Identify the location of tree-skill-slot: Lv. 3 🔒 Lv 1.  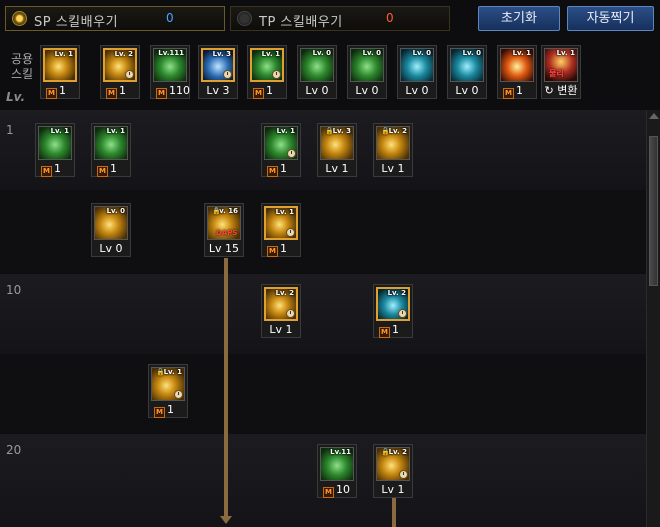
(337, 150).